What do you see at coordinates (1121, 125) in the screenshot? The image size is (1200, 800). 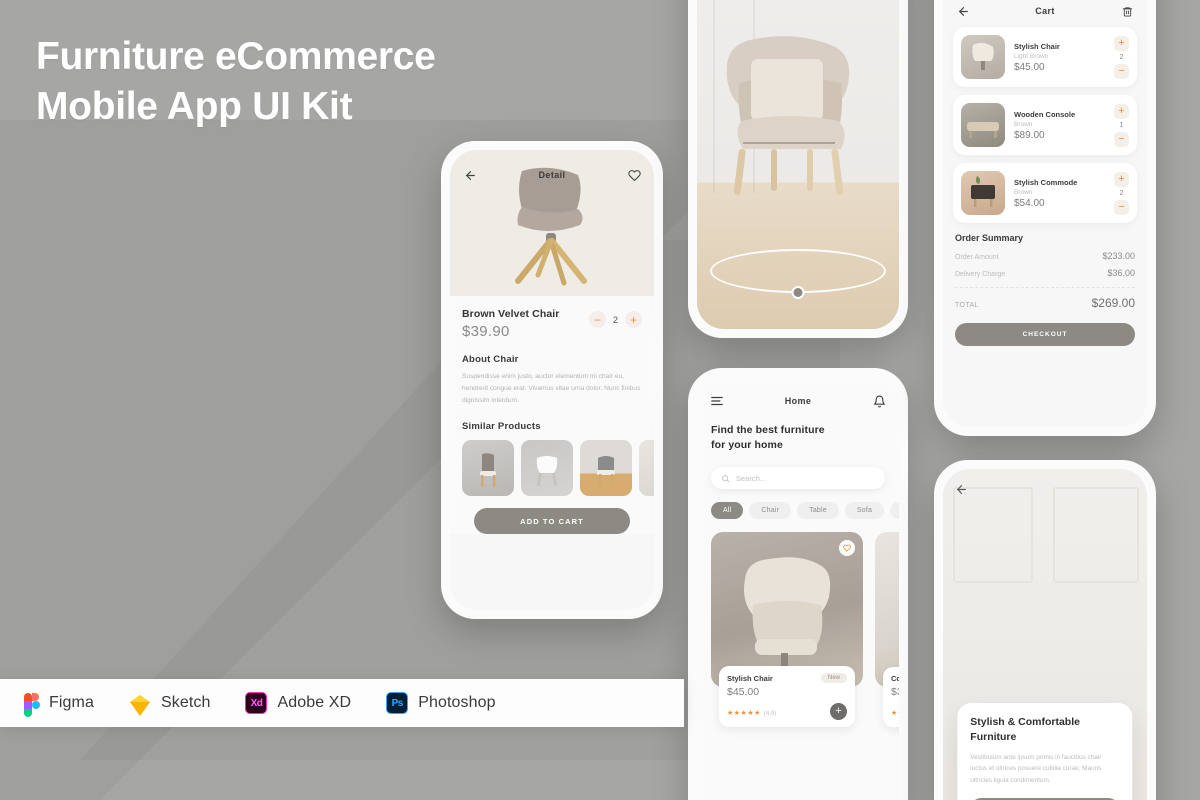 I see `cart-item-stepper: + 1 −` at bounding box center [1121, 125].